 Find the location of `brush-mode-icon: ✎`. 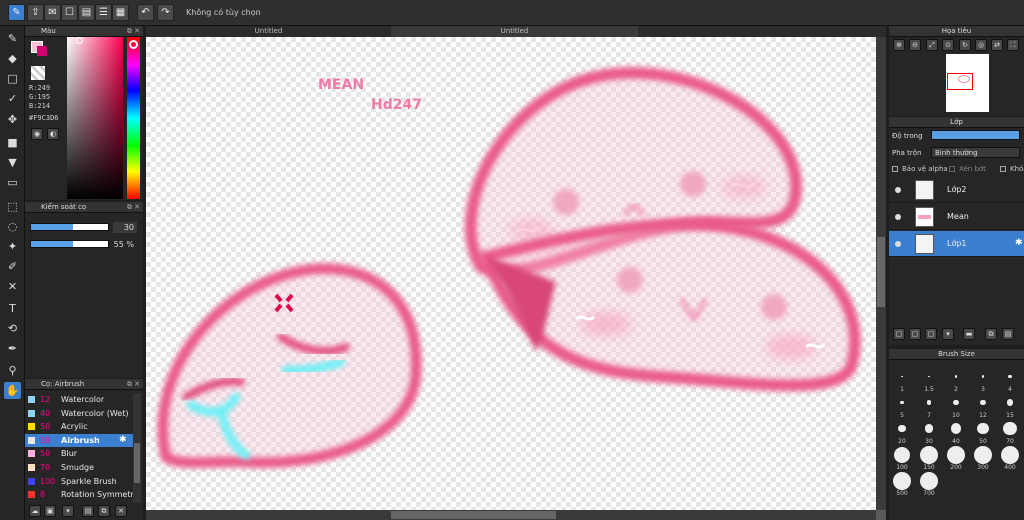

brush-mode-icon: ✎ is located at coordinates (16, 12).